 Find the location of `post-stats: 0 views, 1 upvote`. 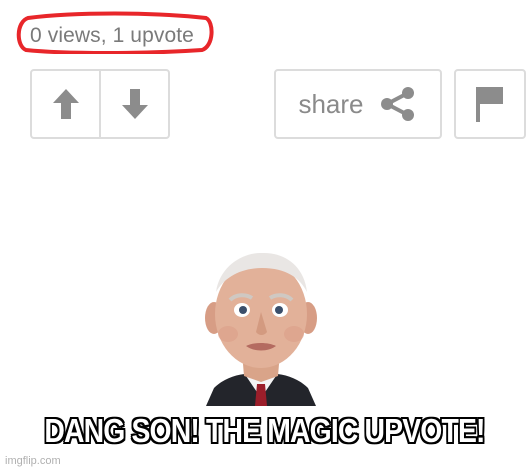

post-stats: 0 views, 1 upvote is located at coordinates (114, 30).